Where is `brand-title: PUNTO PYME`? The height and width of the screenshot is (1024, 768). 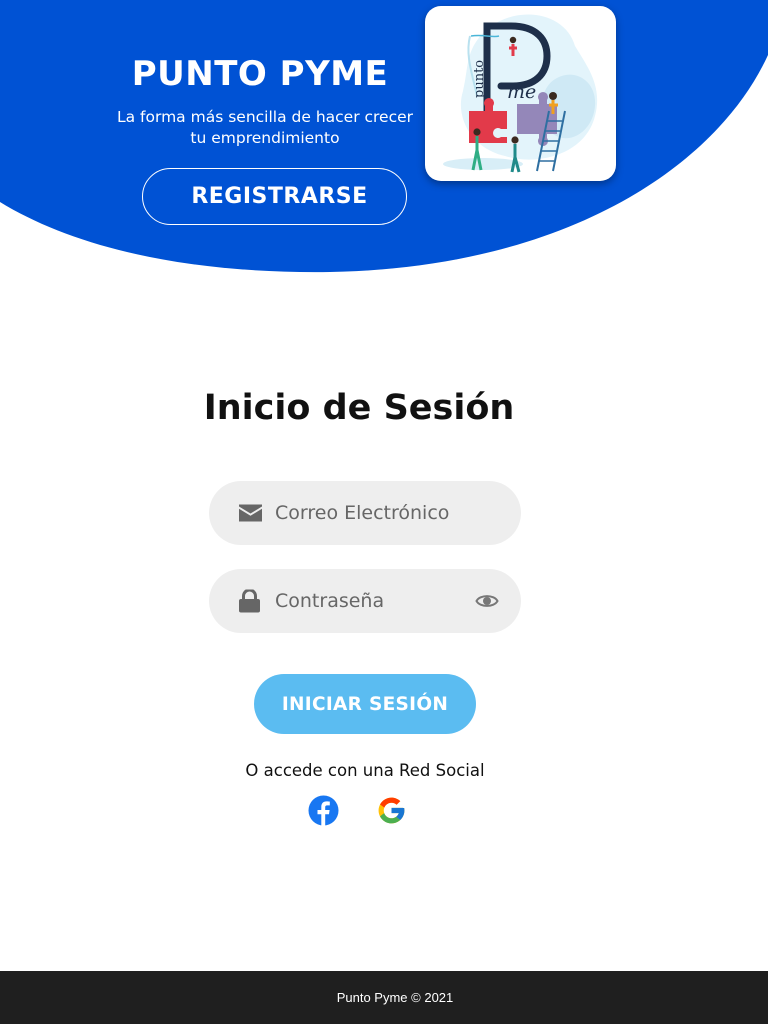 brand-title: PUNTO PYME is located at coordinates (260, 74).